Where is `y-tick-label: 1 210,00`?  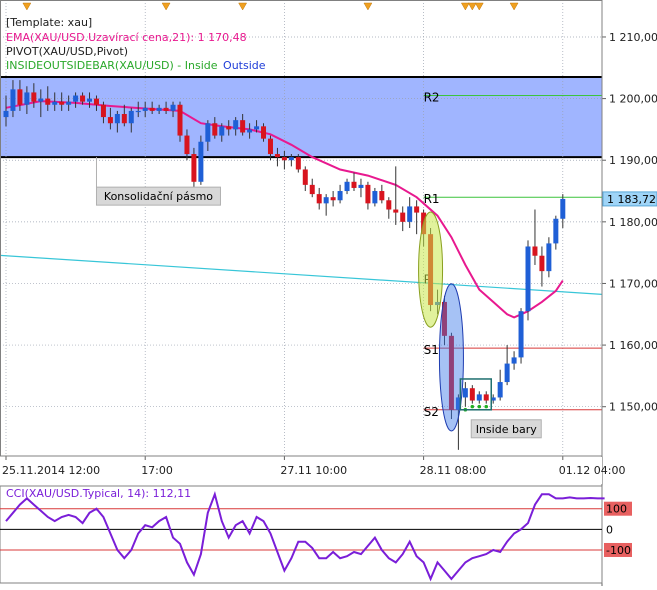 y-tick-label: 1 210,00 is located at coordinates (633, 37).